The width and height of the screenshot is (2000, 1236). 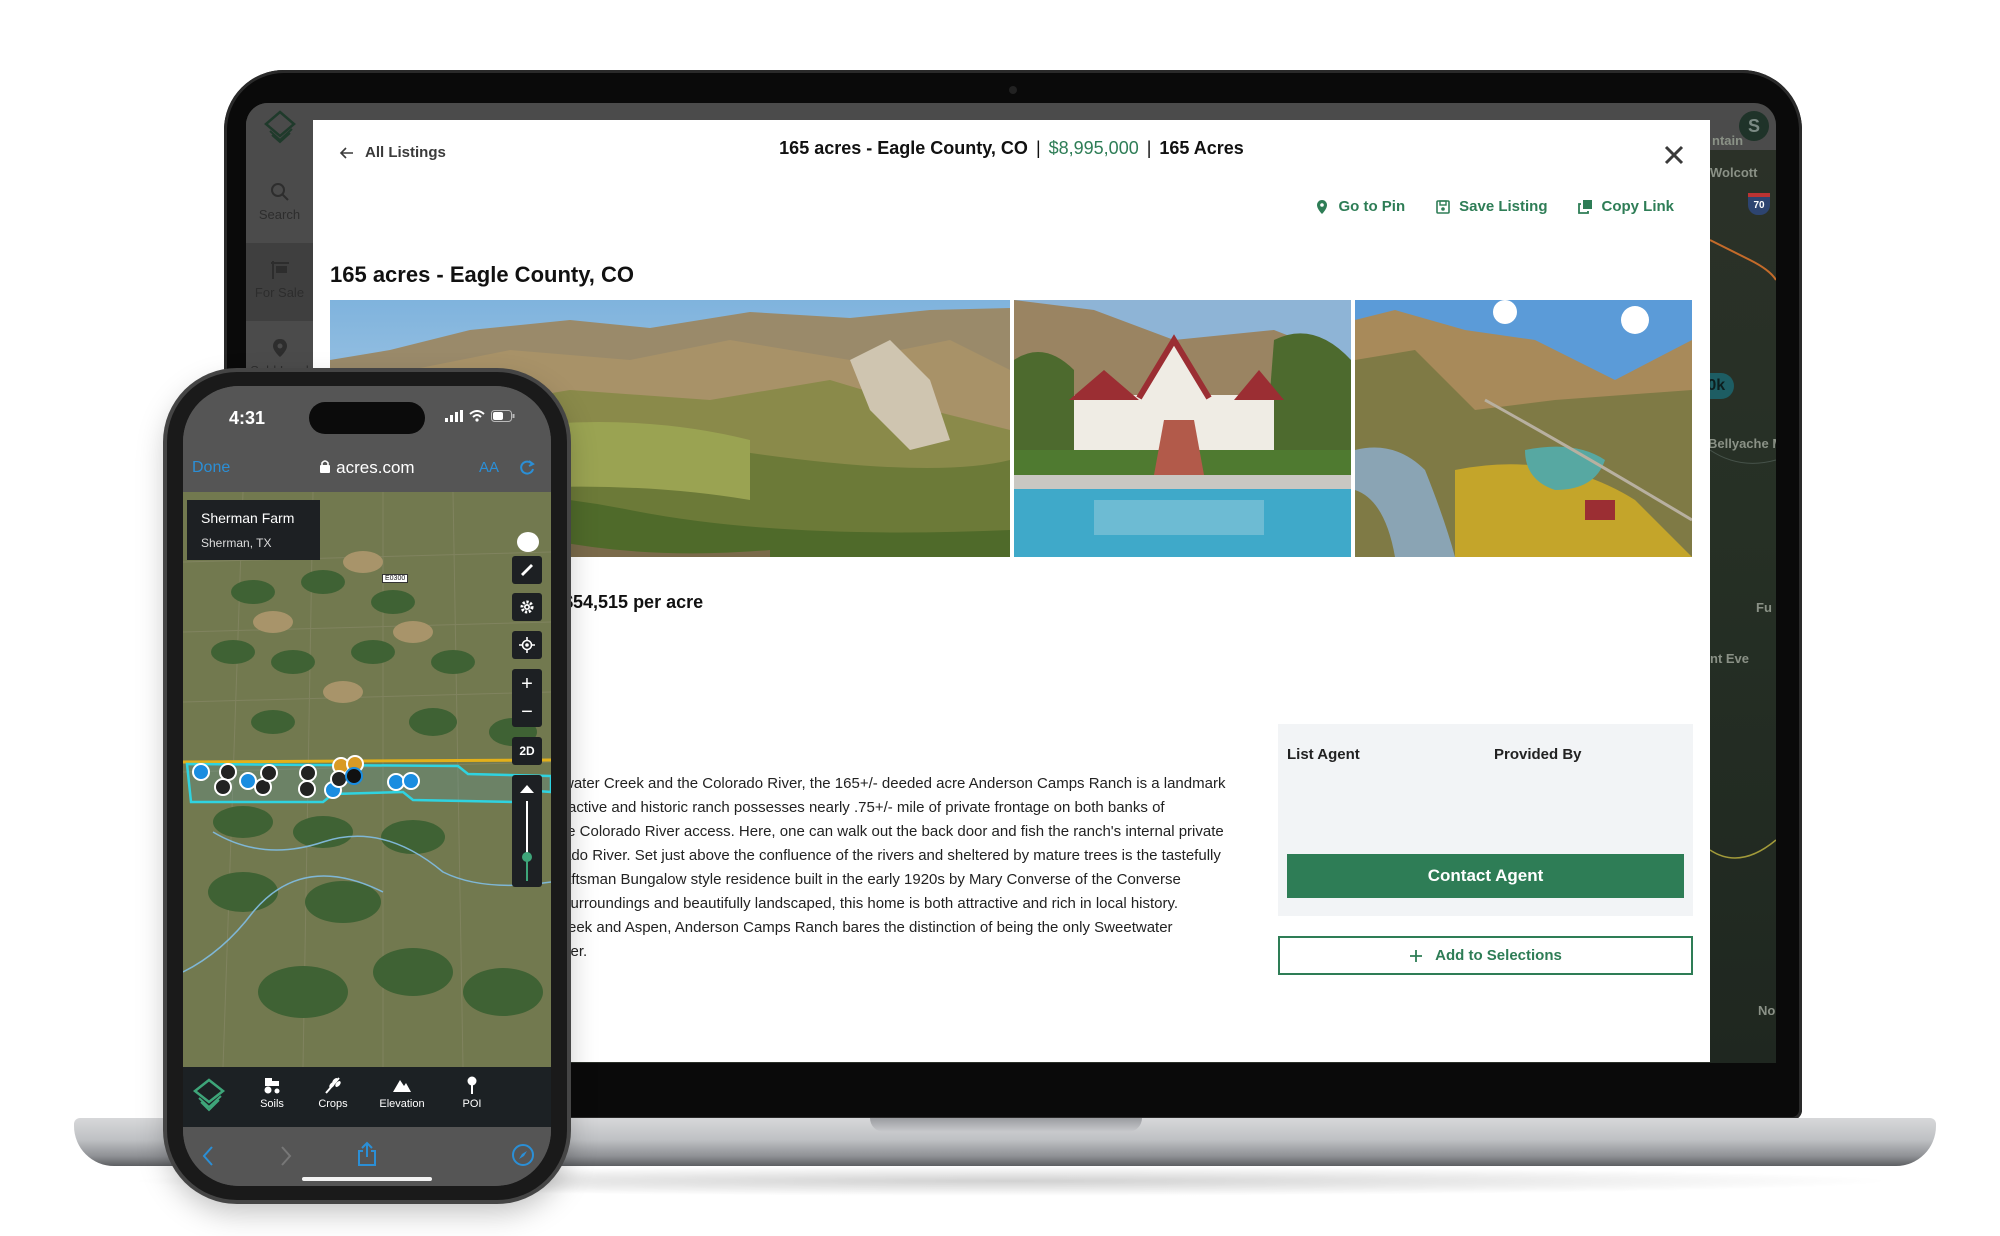 I want to click on listing-heading: 165 acres - Eagle County, CO, so click(x=482, y=274).